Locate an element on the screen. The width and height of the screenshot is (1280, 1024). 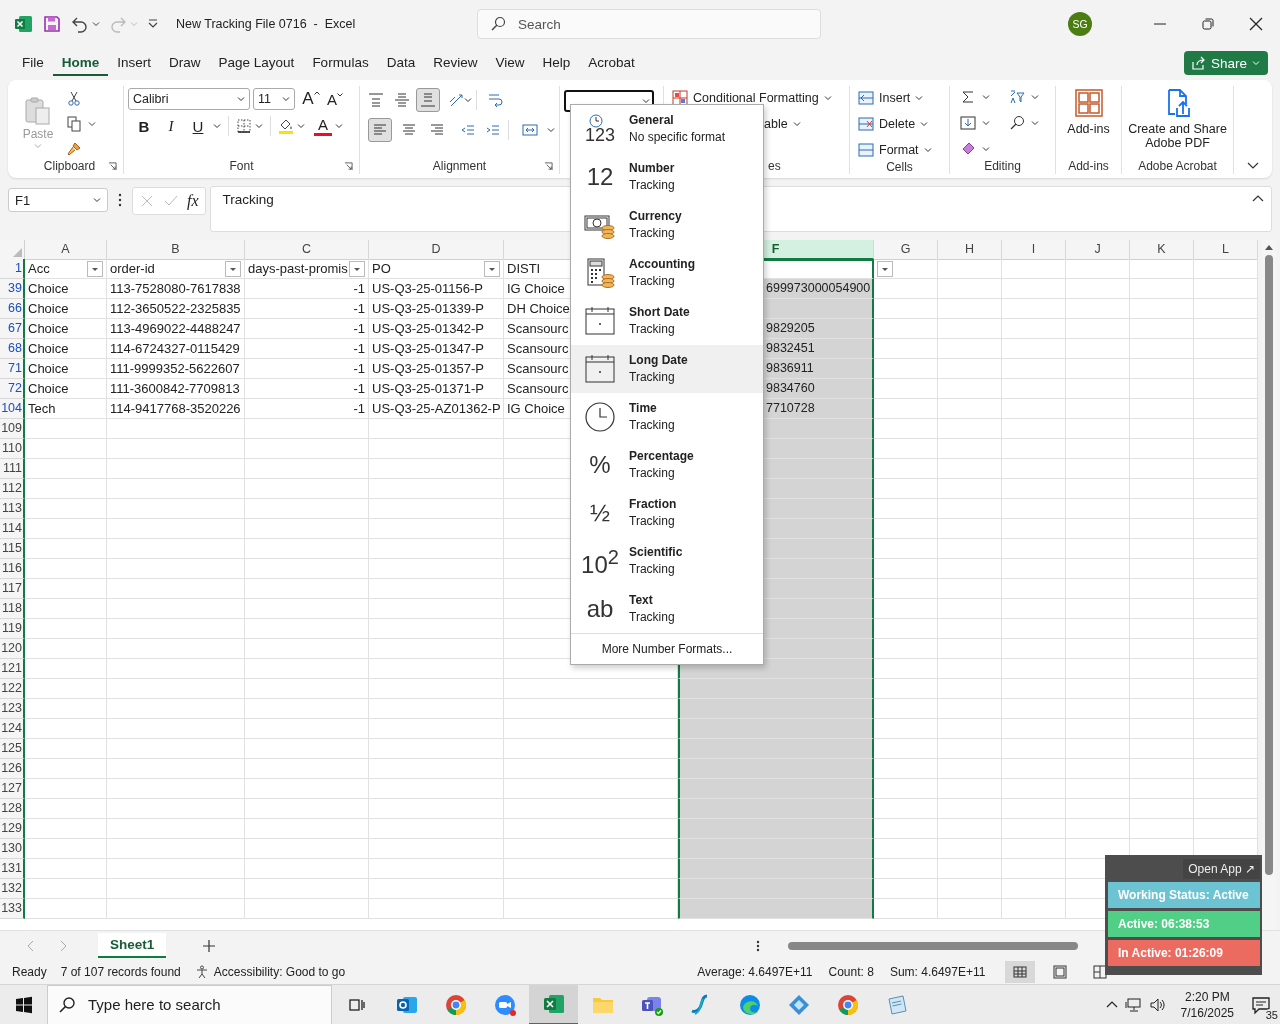
column-title: days-past-promis is located at coordinates (298, 269).